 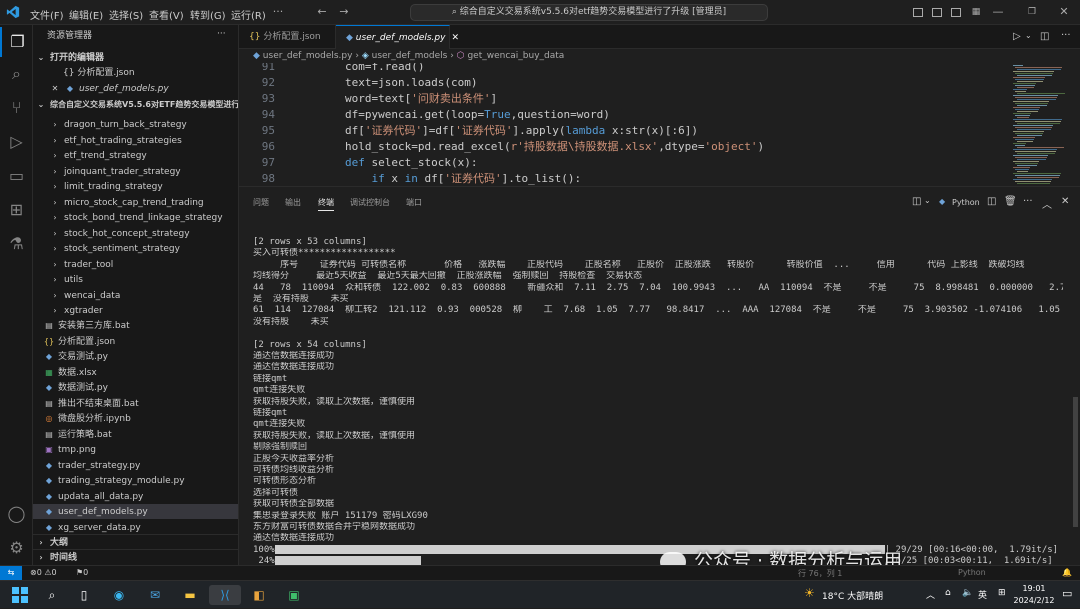 I want to click on folder-item: › stock_hot_concept_strategy, so click(x=135, y=233).